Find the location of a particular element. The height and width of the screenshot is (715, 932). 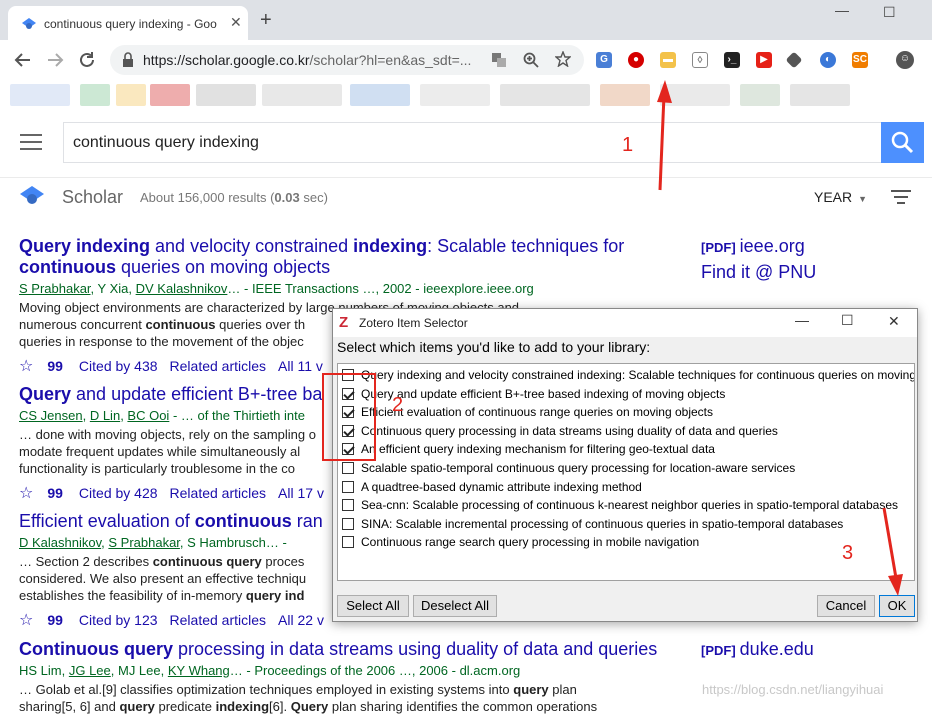

annotation-number-3: 3 is located at coordinates (848, 553).